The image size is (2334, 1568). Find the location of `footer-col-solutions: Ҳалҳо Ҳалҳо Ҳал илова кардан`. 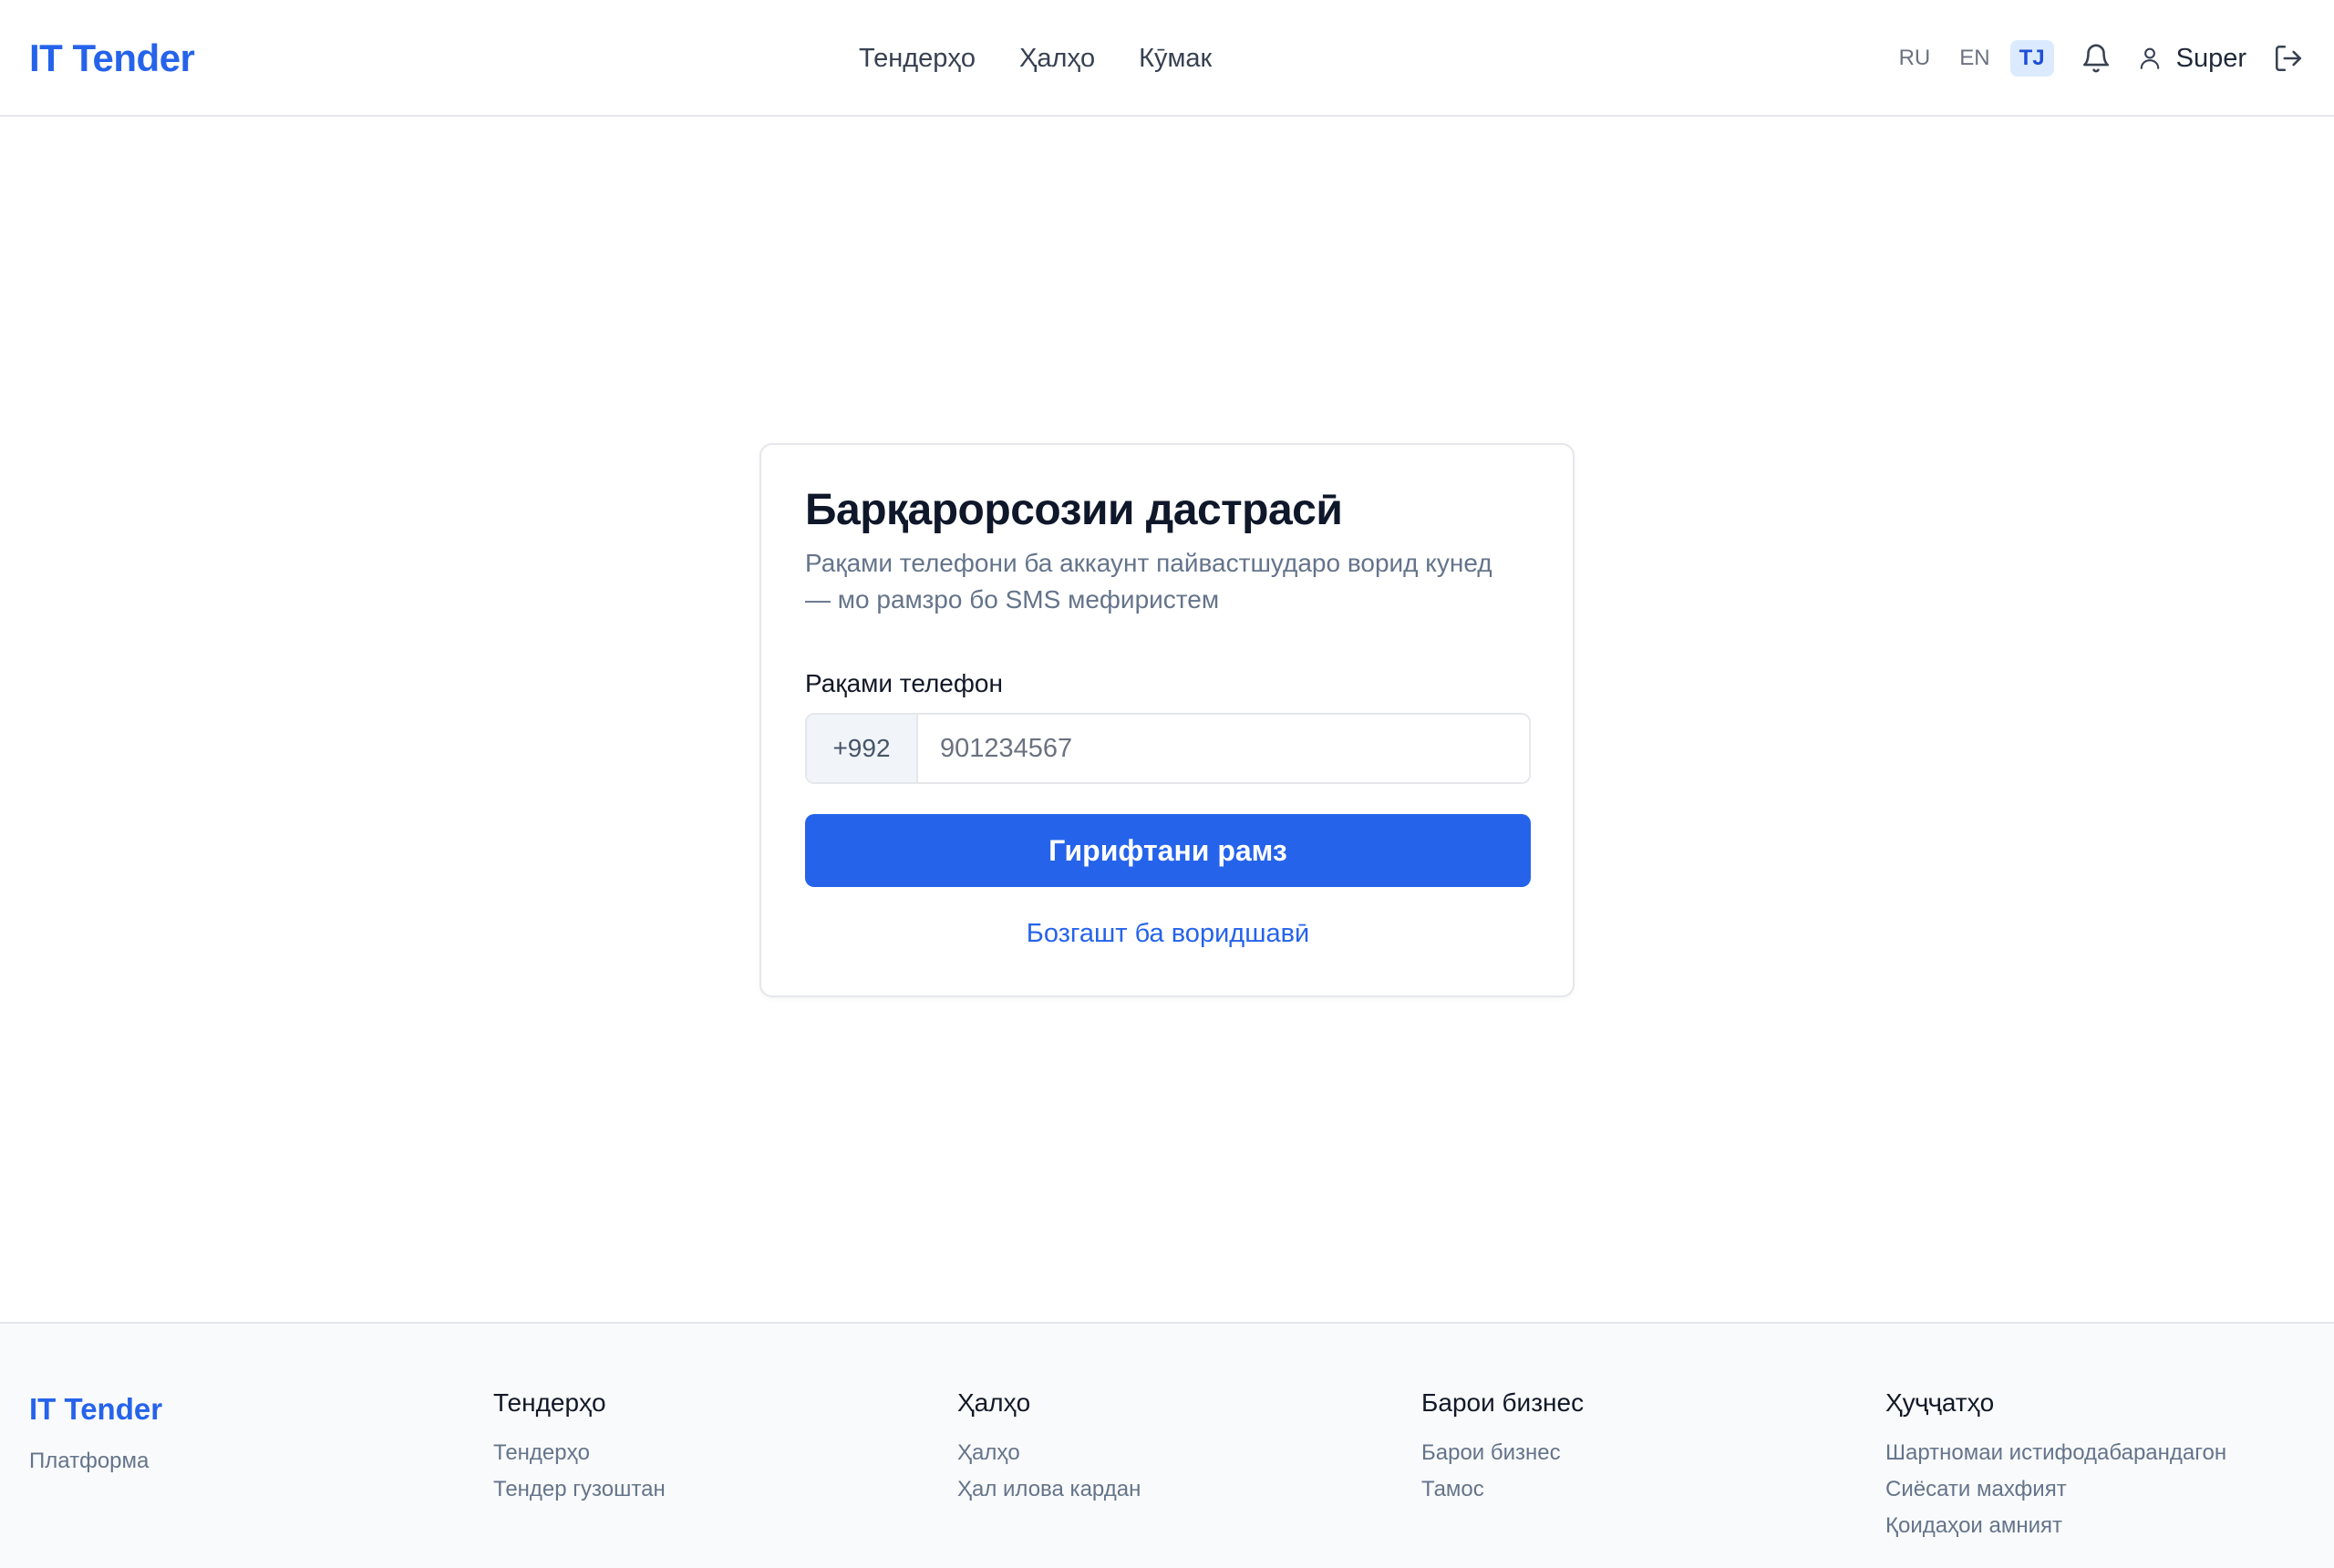

footer-col-solutions: Ҳалҳо Ҳалҳо Ҳал илова кардан is located at coordinates (1049, 1447).